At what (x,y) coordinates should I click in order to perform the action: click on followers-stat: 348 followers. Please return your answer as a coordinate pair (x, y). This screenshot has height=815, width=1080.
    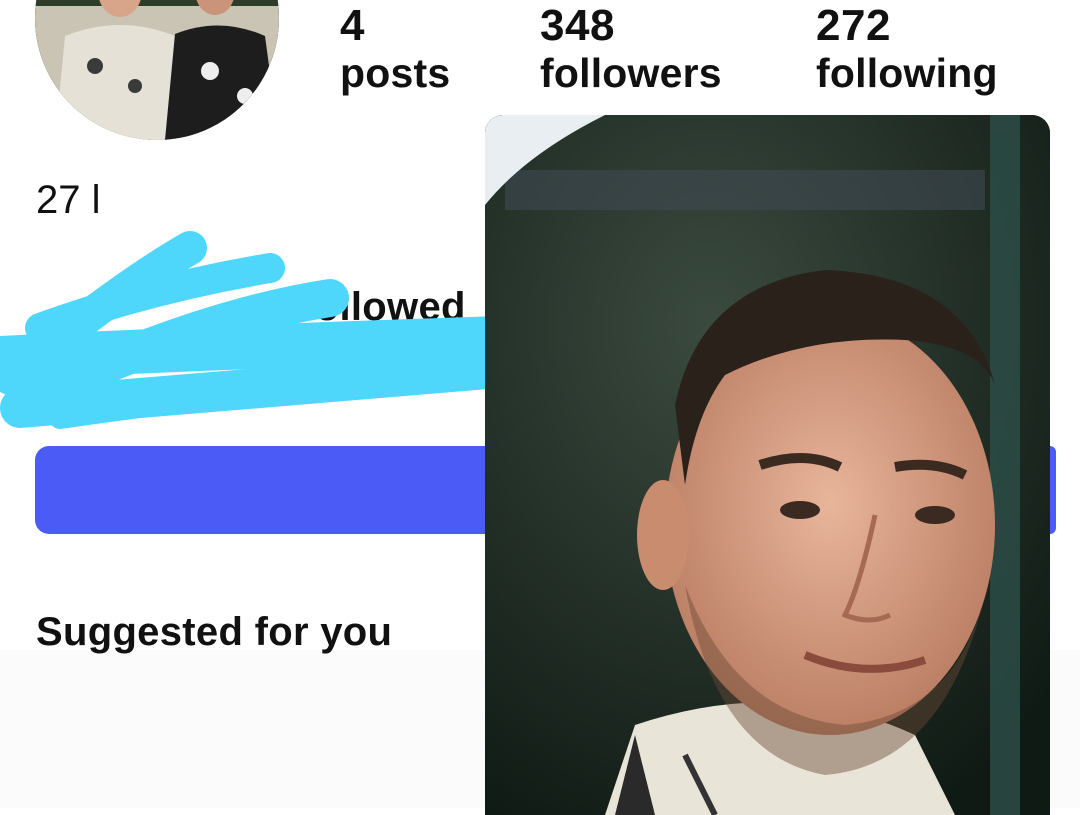
    Looking at the image, I should click on (631, 49).